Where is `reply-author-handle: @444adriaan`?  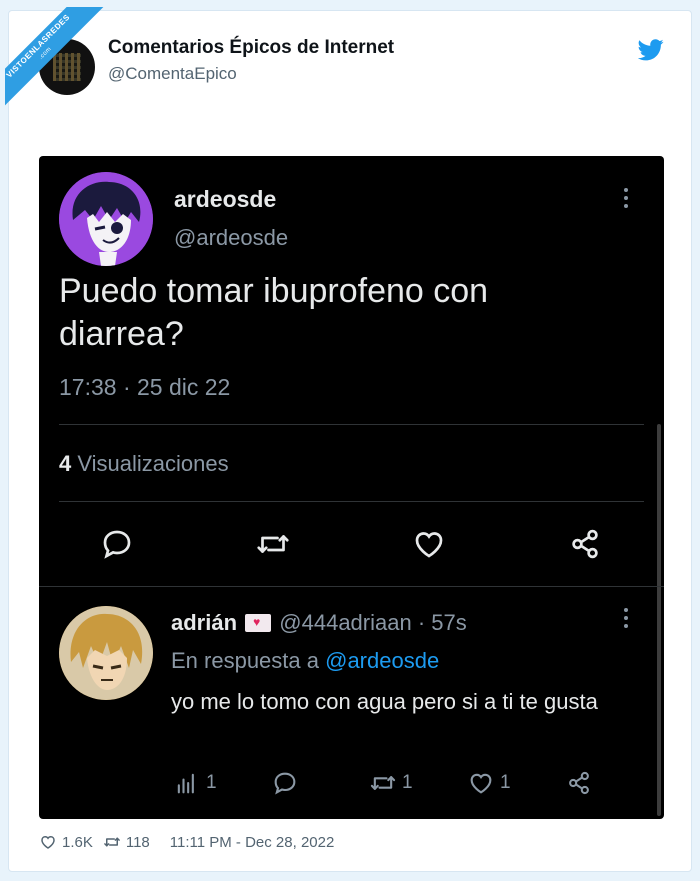 reply-author-handle: @444adriaan is located at coordinates (345, 622).